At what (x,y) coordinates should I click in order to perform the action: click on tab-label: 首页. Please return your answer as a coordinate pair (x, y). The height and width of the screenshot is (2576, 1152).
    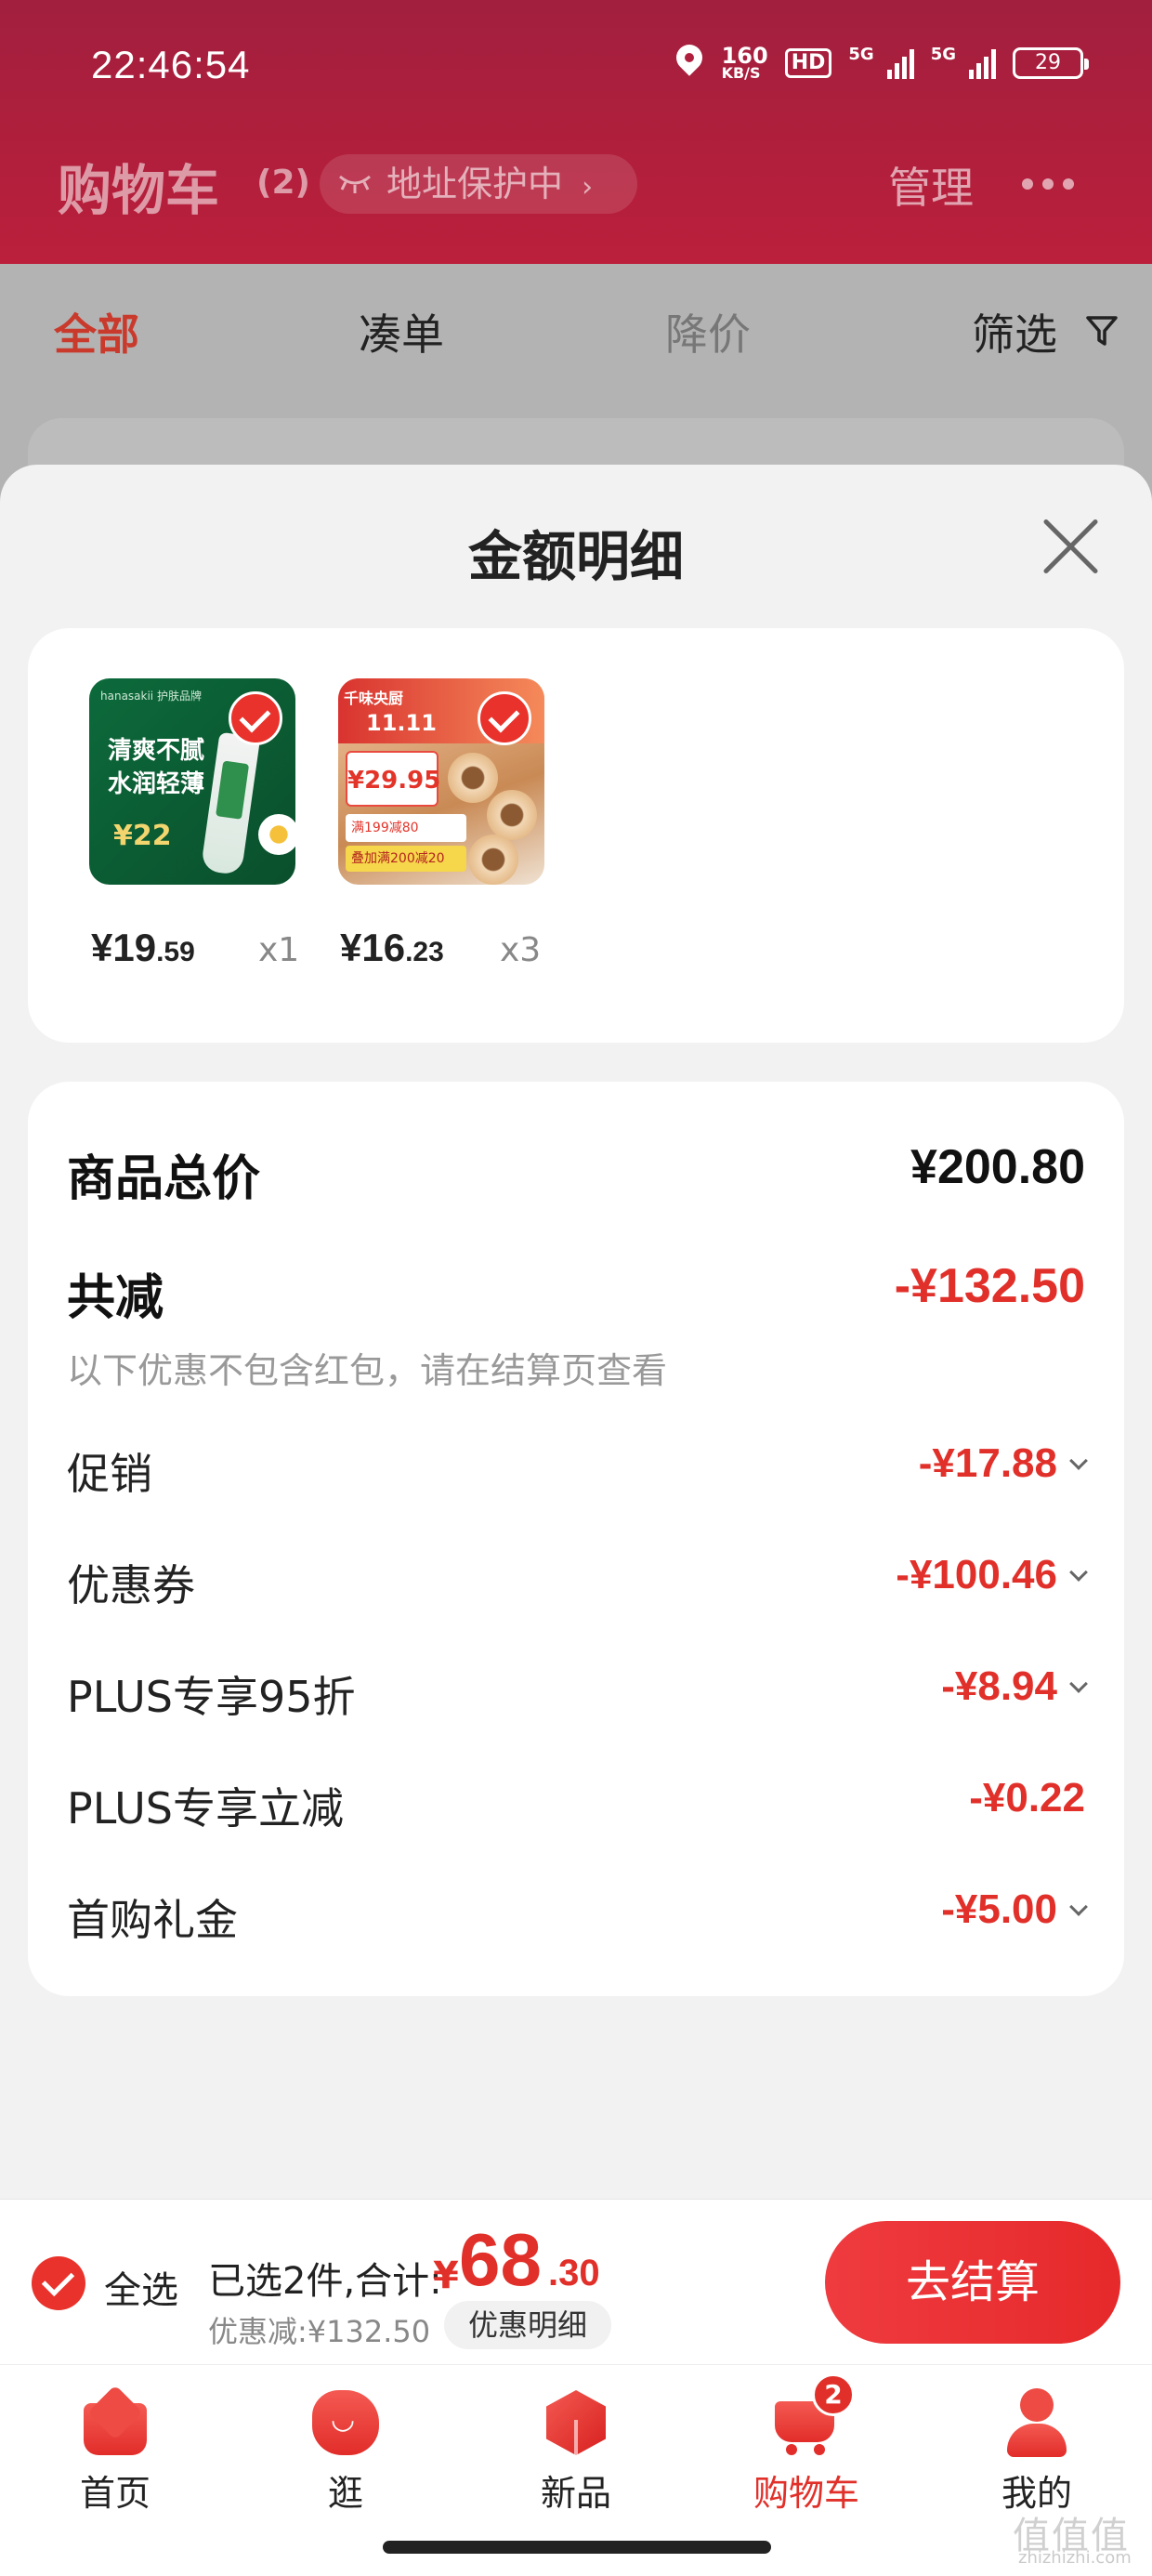
    Looking at the image, I should click on (115, 2493).